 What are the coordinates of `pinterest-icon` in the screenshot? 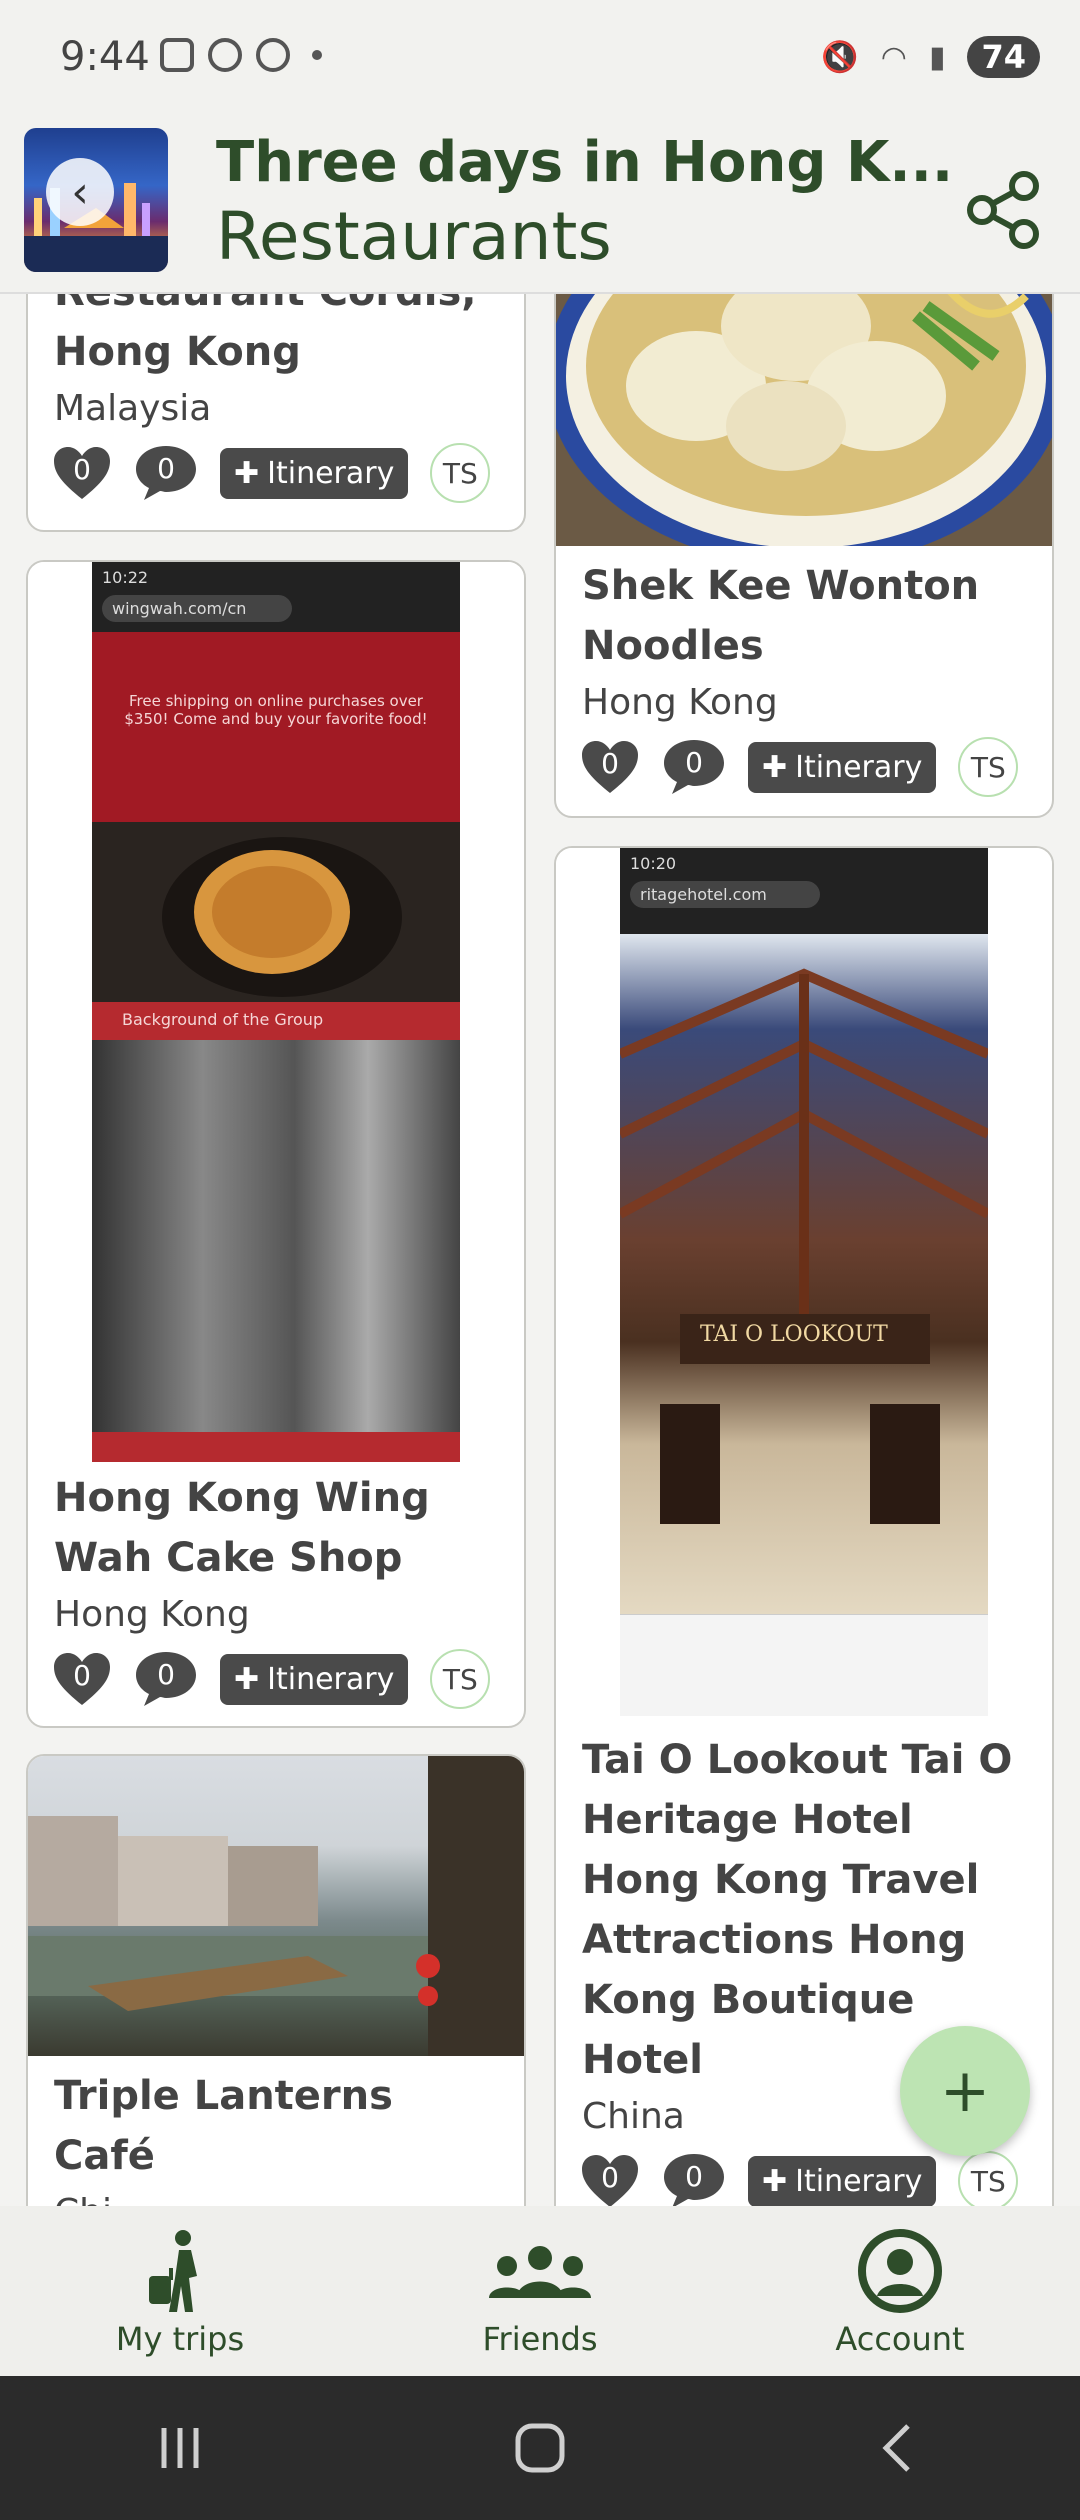 It's located at (225, 55).